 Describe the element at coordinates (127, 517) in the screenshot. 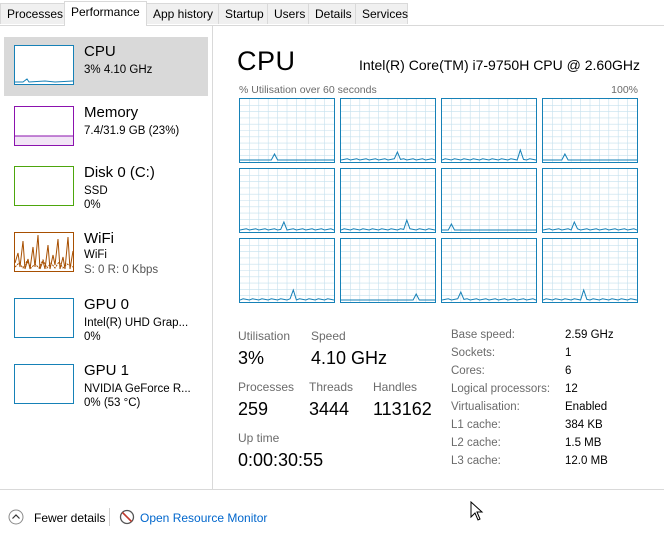

I see `resource-monitor-icon` at that location.